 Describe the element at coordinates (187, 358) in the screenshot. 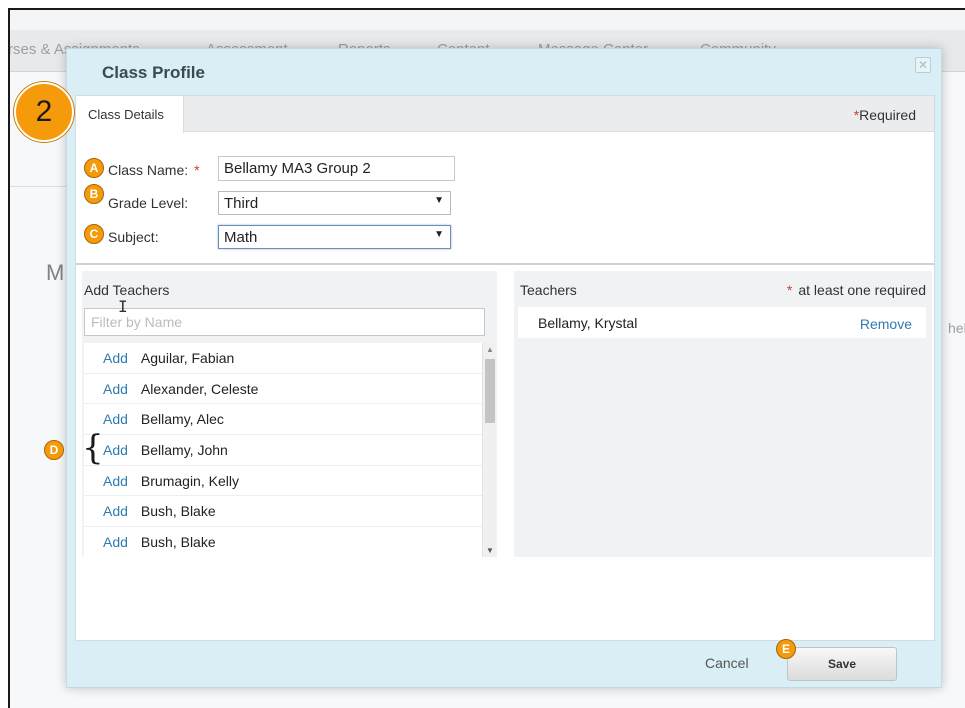

I see `teacher-name: Aguilar, Fabian` at that location.